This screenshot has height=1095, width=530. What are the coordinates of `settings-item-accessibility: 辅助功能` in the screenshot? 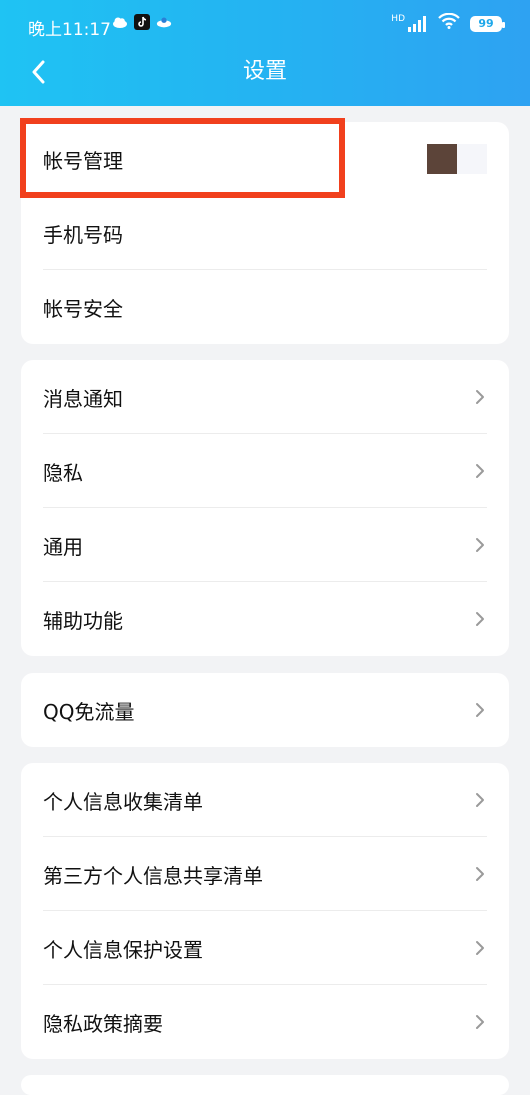 It's located at (265, 619).